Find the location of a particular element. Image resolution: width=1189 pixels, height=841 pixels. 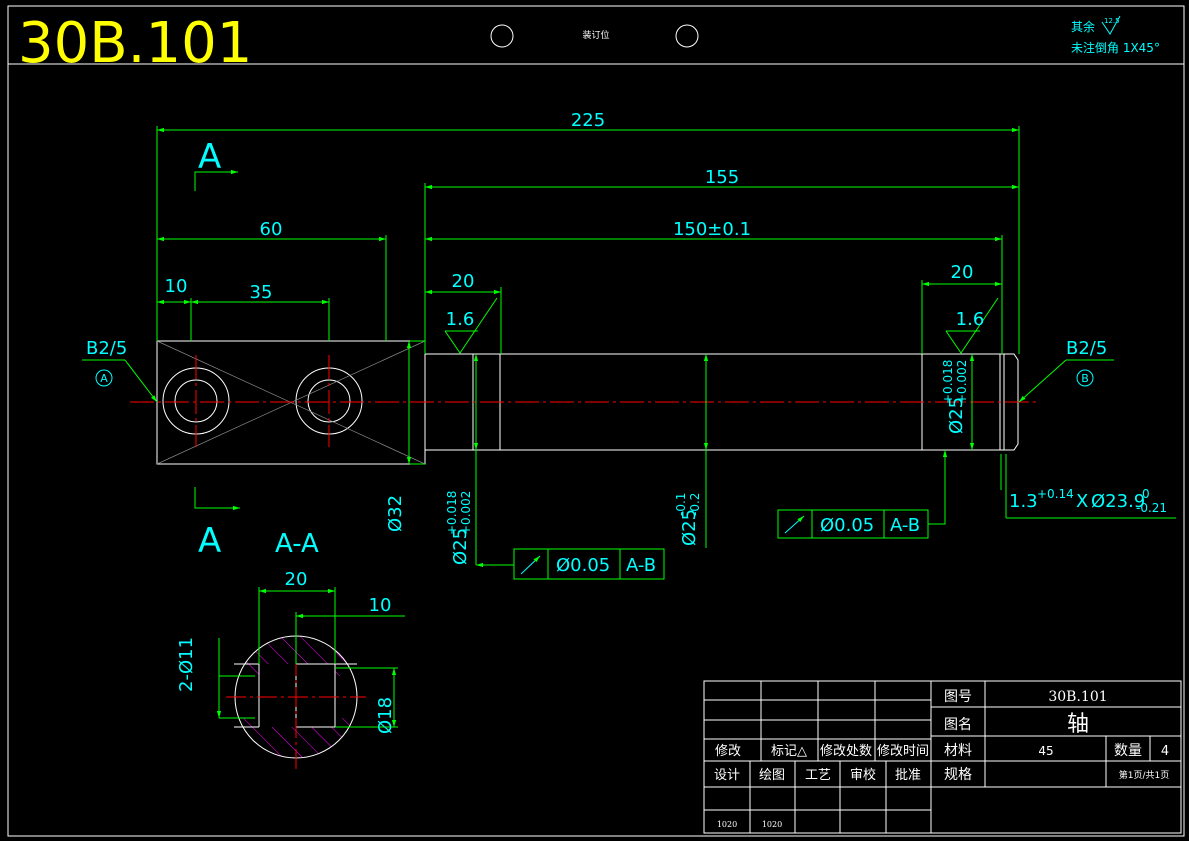

tb-drawing-no: 30B.101 is located at coordinates (1077, 697).